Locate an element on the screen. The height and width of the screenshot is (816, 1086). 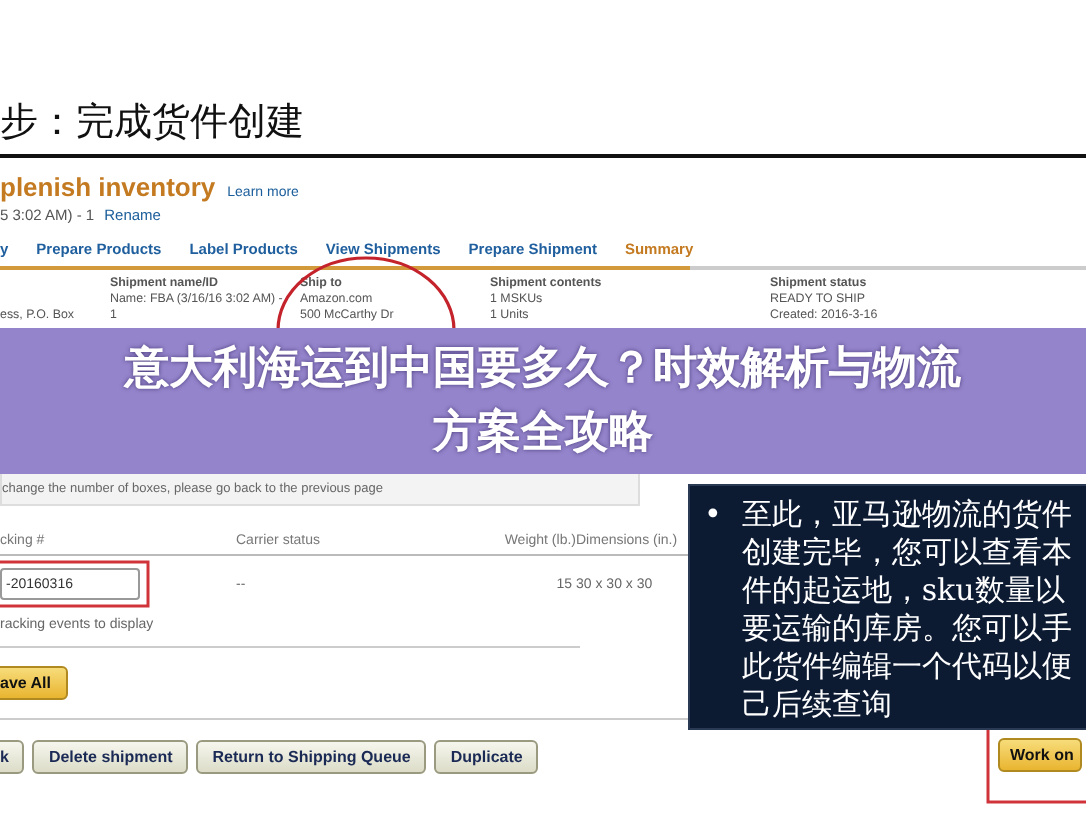
action-button: Duplicate is located at coordinates (486, 757).